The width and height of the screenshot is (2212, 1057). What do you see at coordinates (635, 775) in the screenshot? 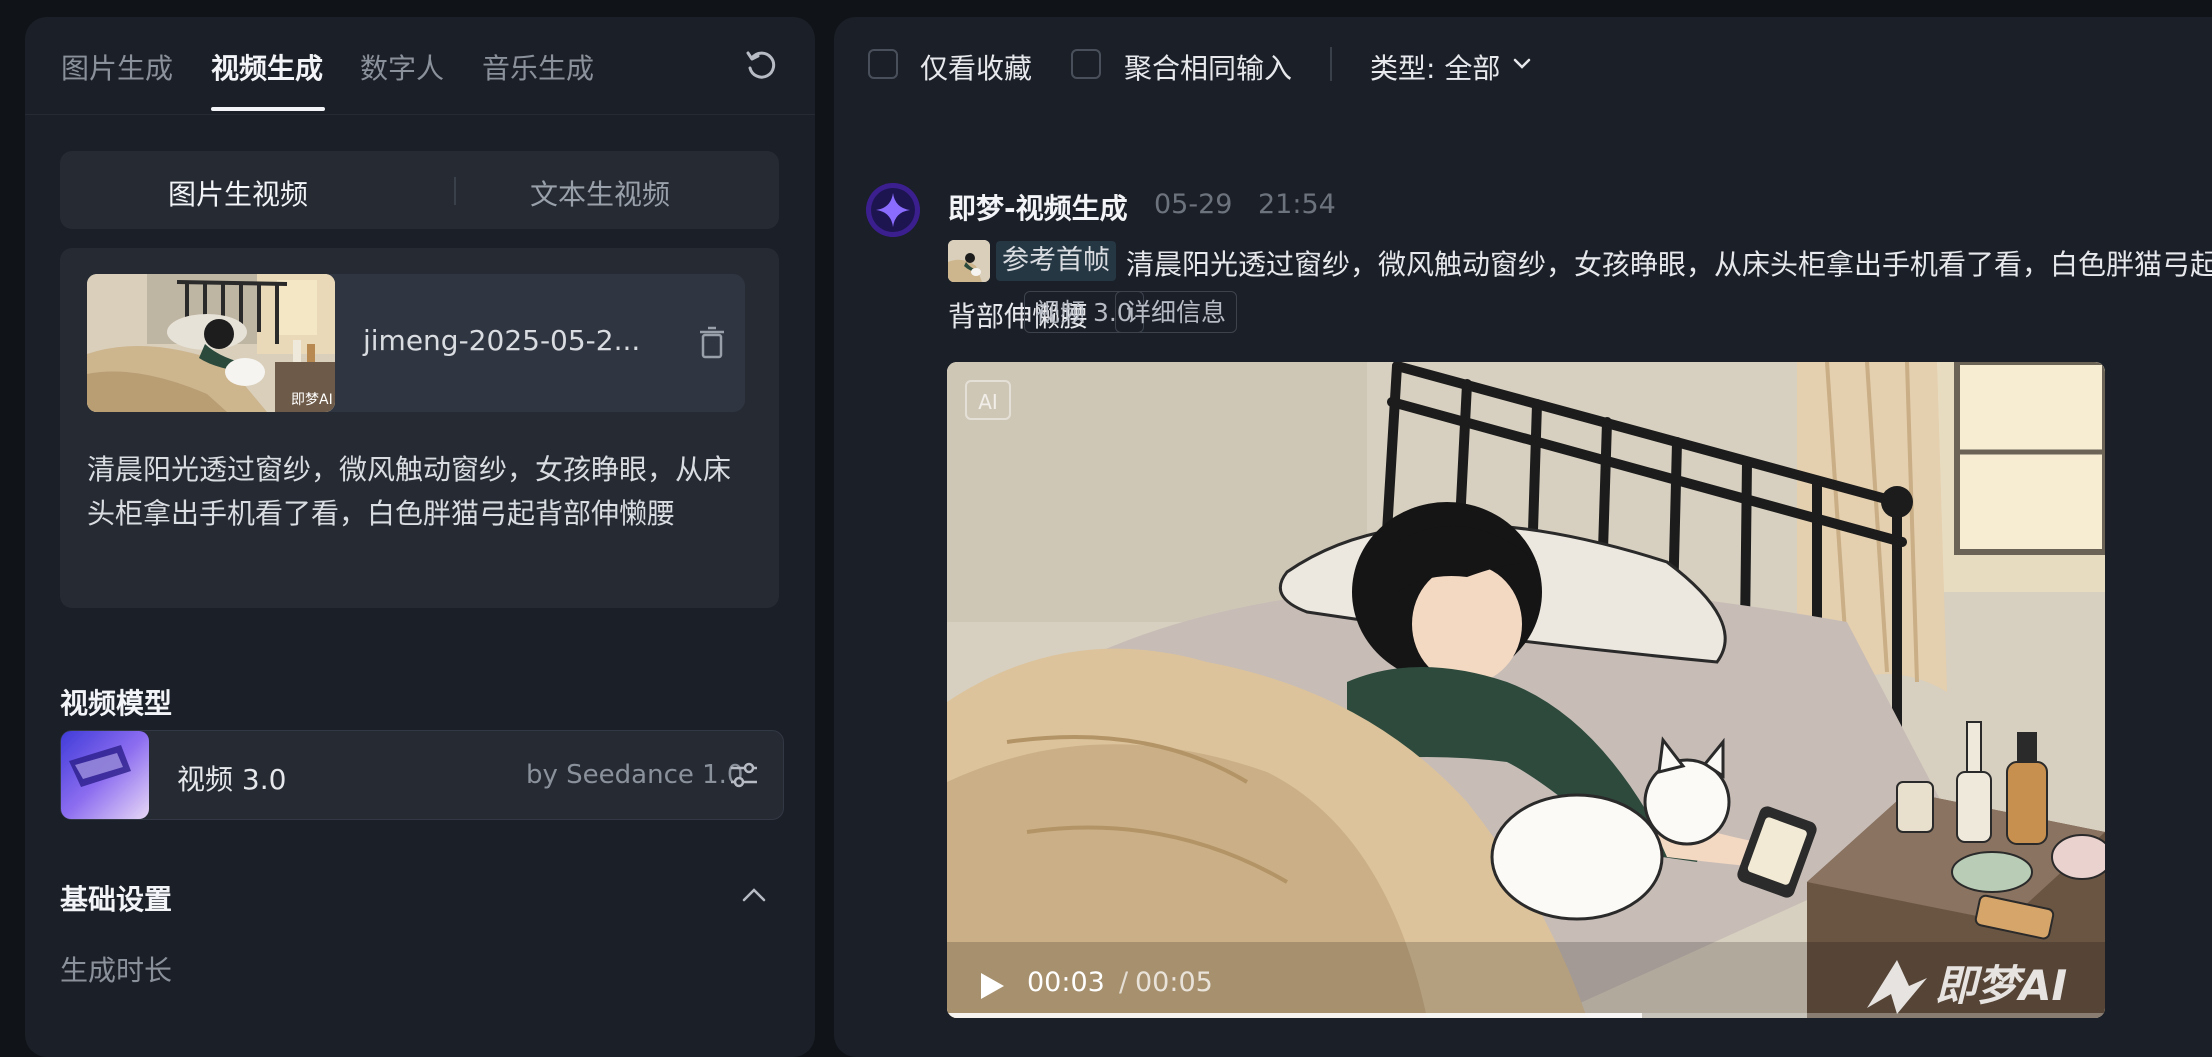
I see `model-provider: by Seedance 1.0` at bounding box center [635, 775].